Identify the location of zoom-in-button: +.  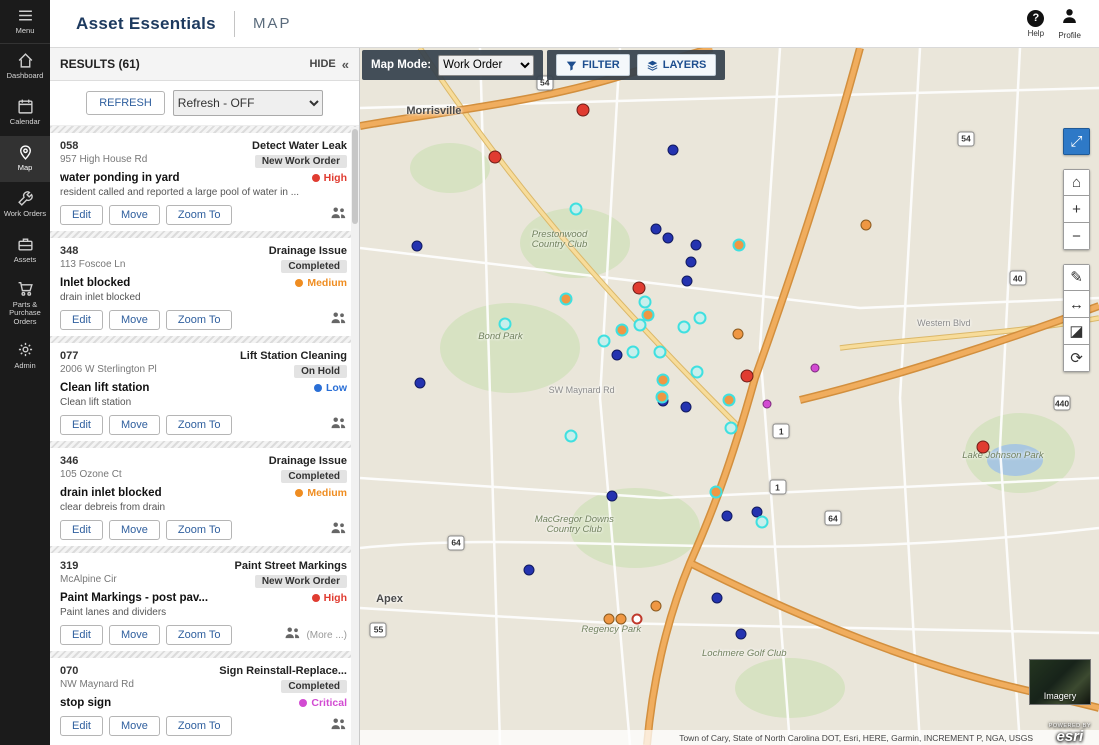
(1076, 209).